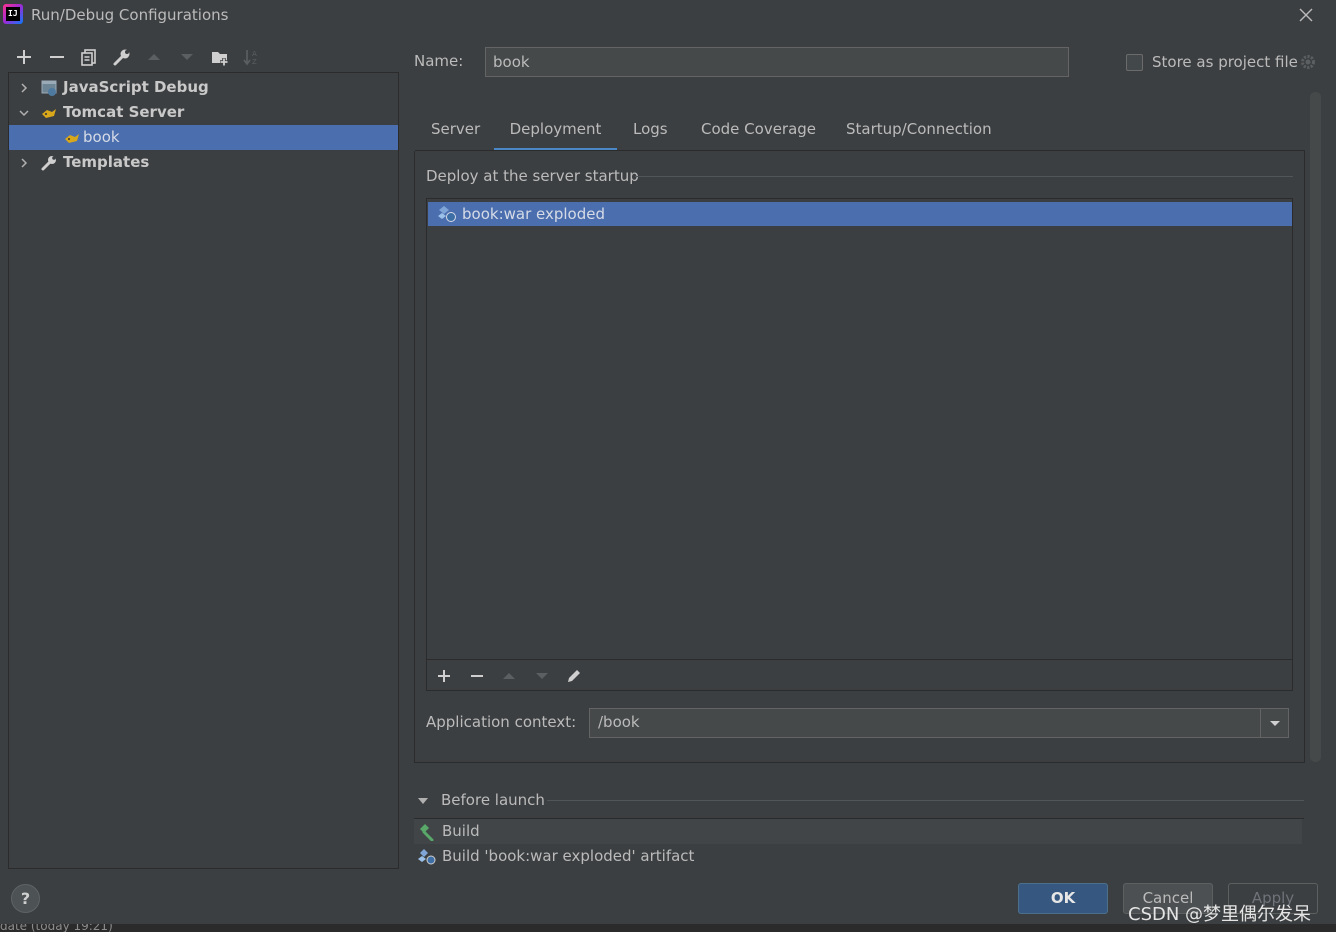  What do you see at coordinates (457, 135) in the screenshot?
I see `tab-server: Server` at bounding box center [457, 135].